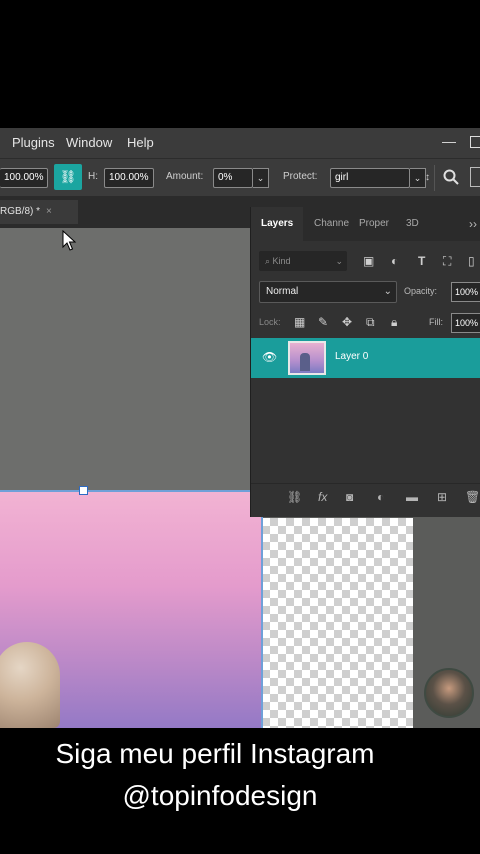 The width and height of the screenshot is (480, 854). I want to click on chevron-down-icon: ⌄, so click(387, 291).